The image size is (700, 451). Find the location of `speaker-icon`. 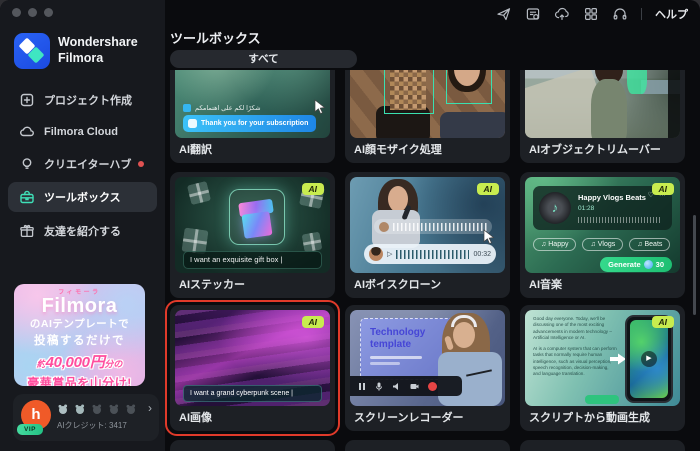

speaker-icon is located at coordinates (395, 386).